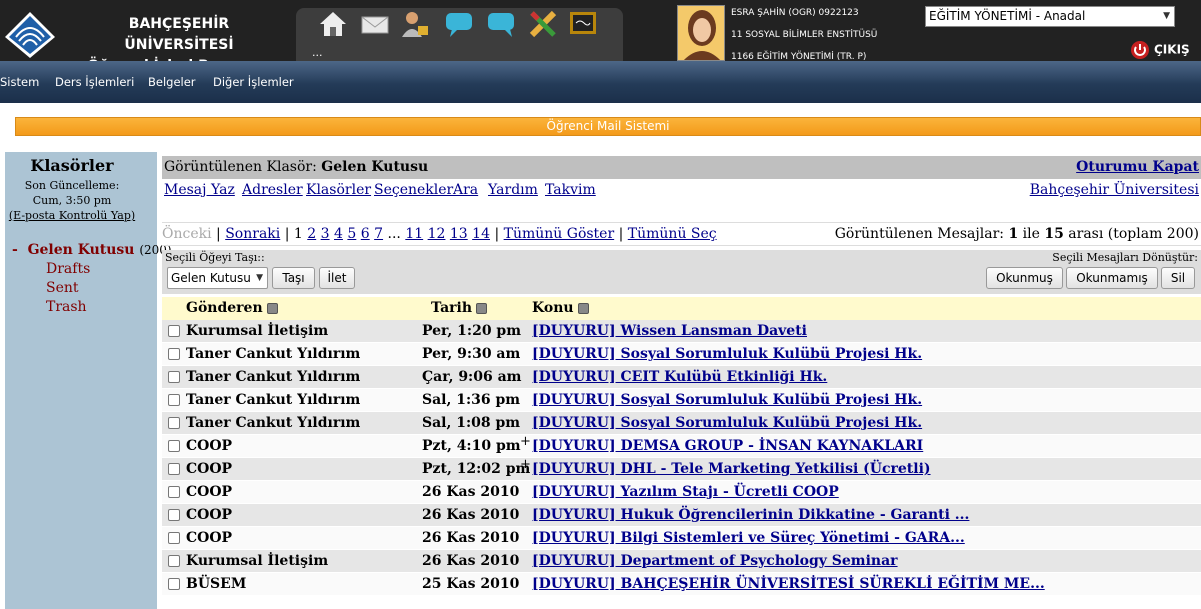 This screenshot has width=1201, height=609. Describe the element at coordinates (253, 82) in the screenshot. I see `menu-diger-islemler: Diğer İşlemler` at that location.